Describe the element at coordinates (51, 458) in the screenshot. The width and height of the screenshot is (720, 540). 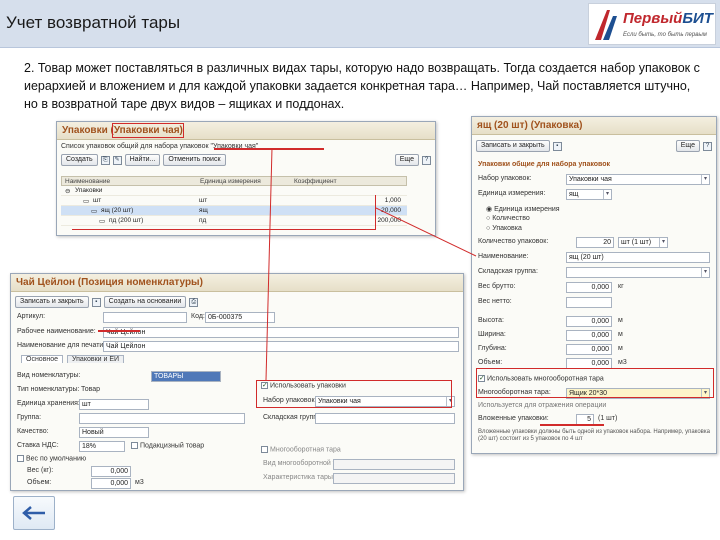
I see `default-weight-checkbox: Вес по умолчанию` at that location.